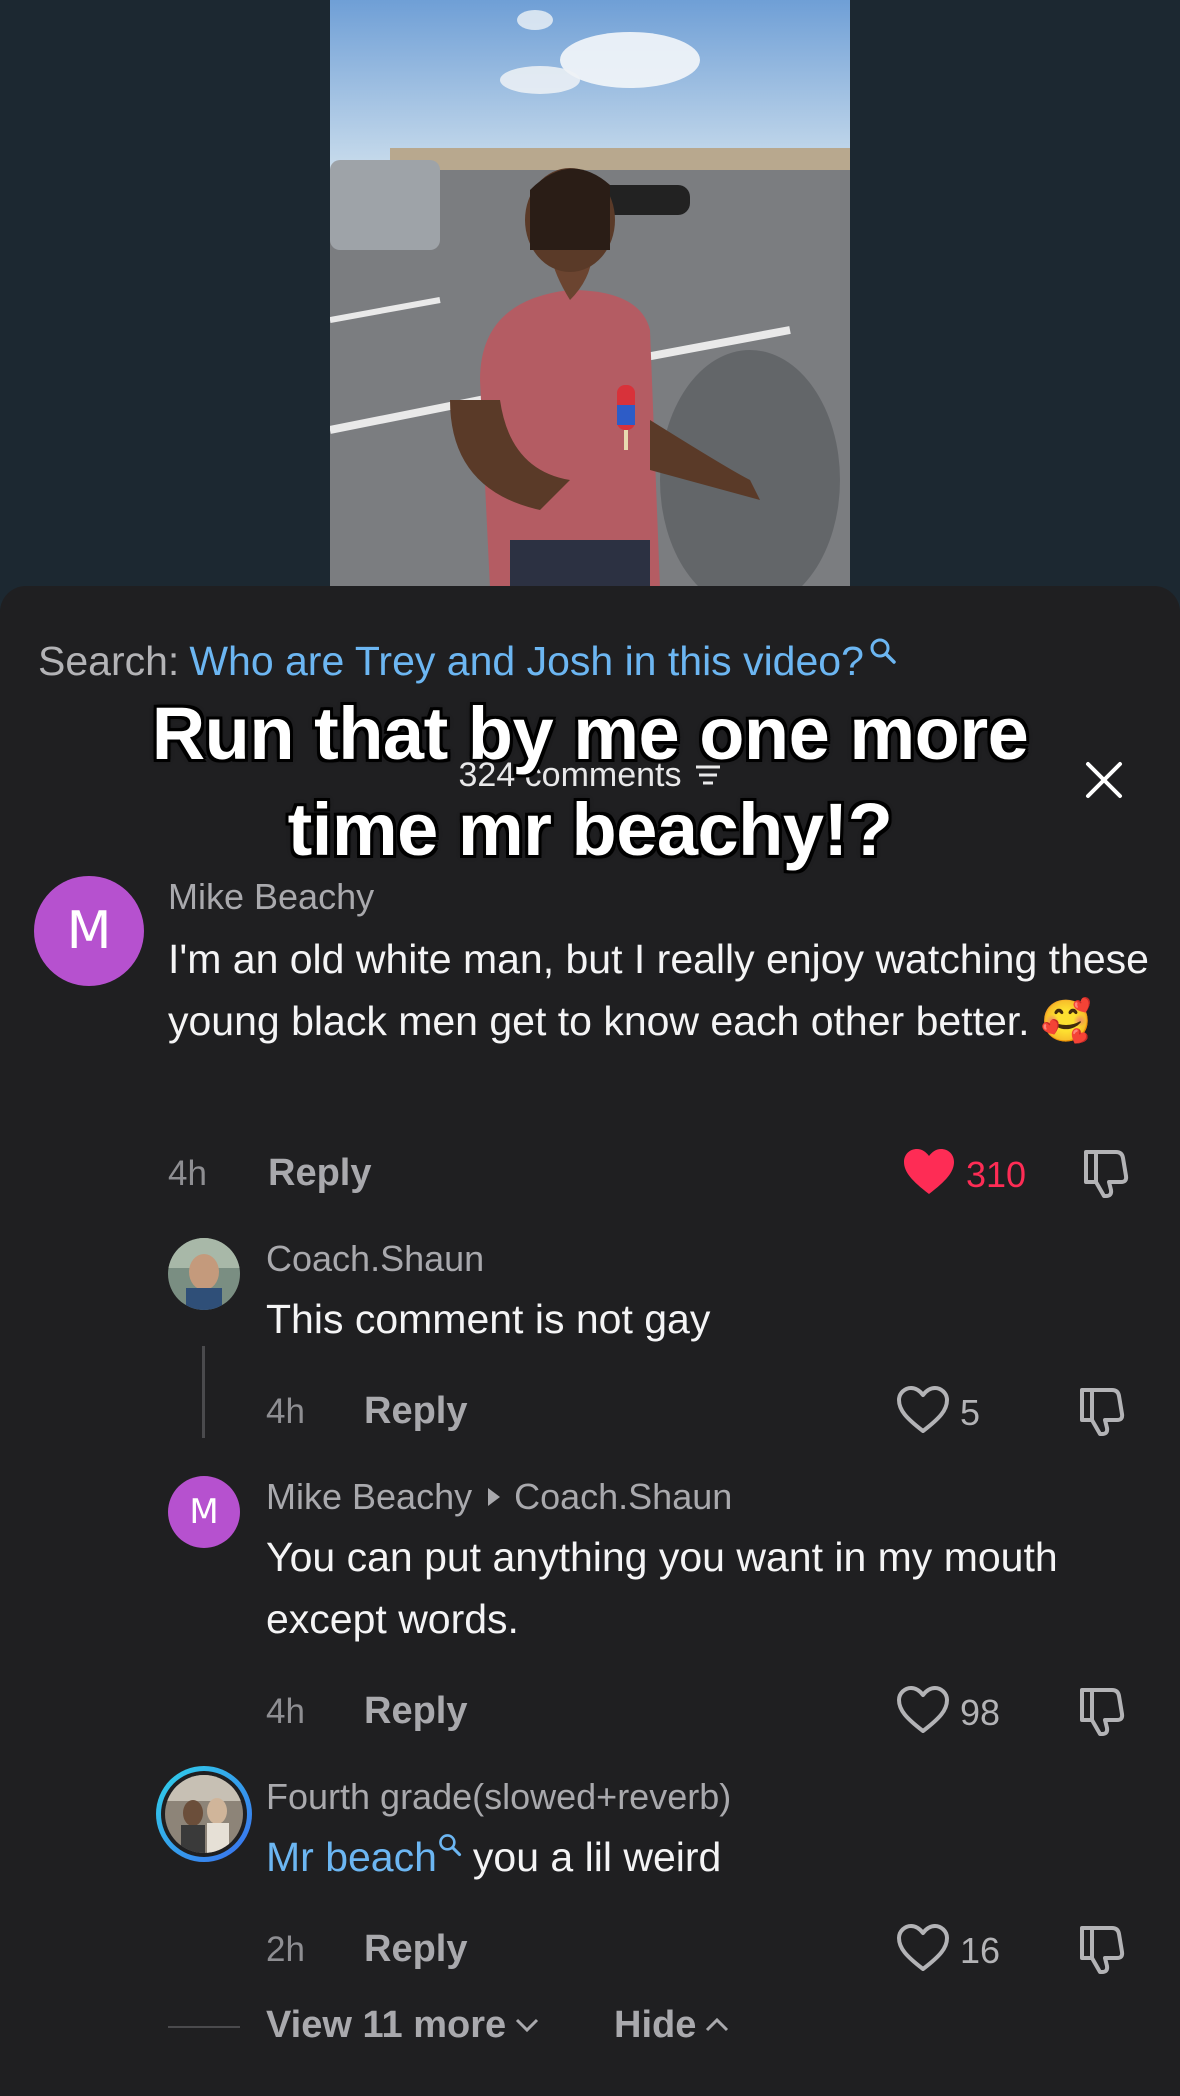 This screenshot has height=2096, width=1180. I want to click on comment-username: Fourth grade(slowed+reverb), so click(498, 1797).